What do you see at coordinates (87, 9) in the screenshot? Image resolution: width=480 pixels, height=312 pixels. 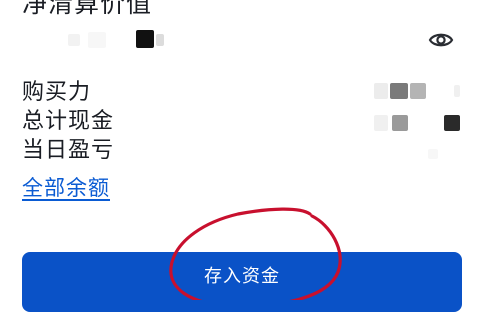 I see `page-title: 净清算价值` at bounding box center [87, 9].